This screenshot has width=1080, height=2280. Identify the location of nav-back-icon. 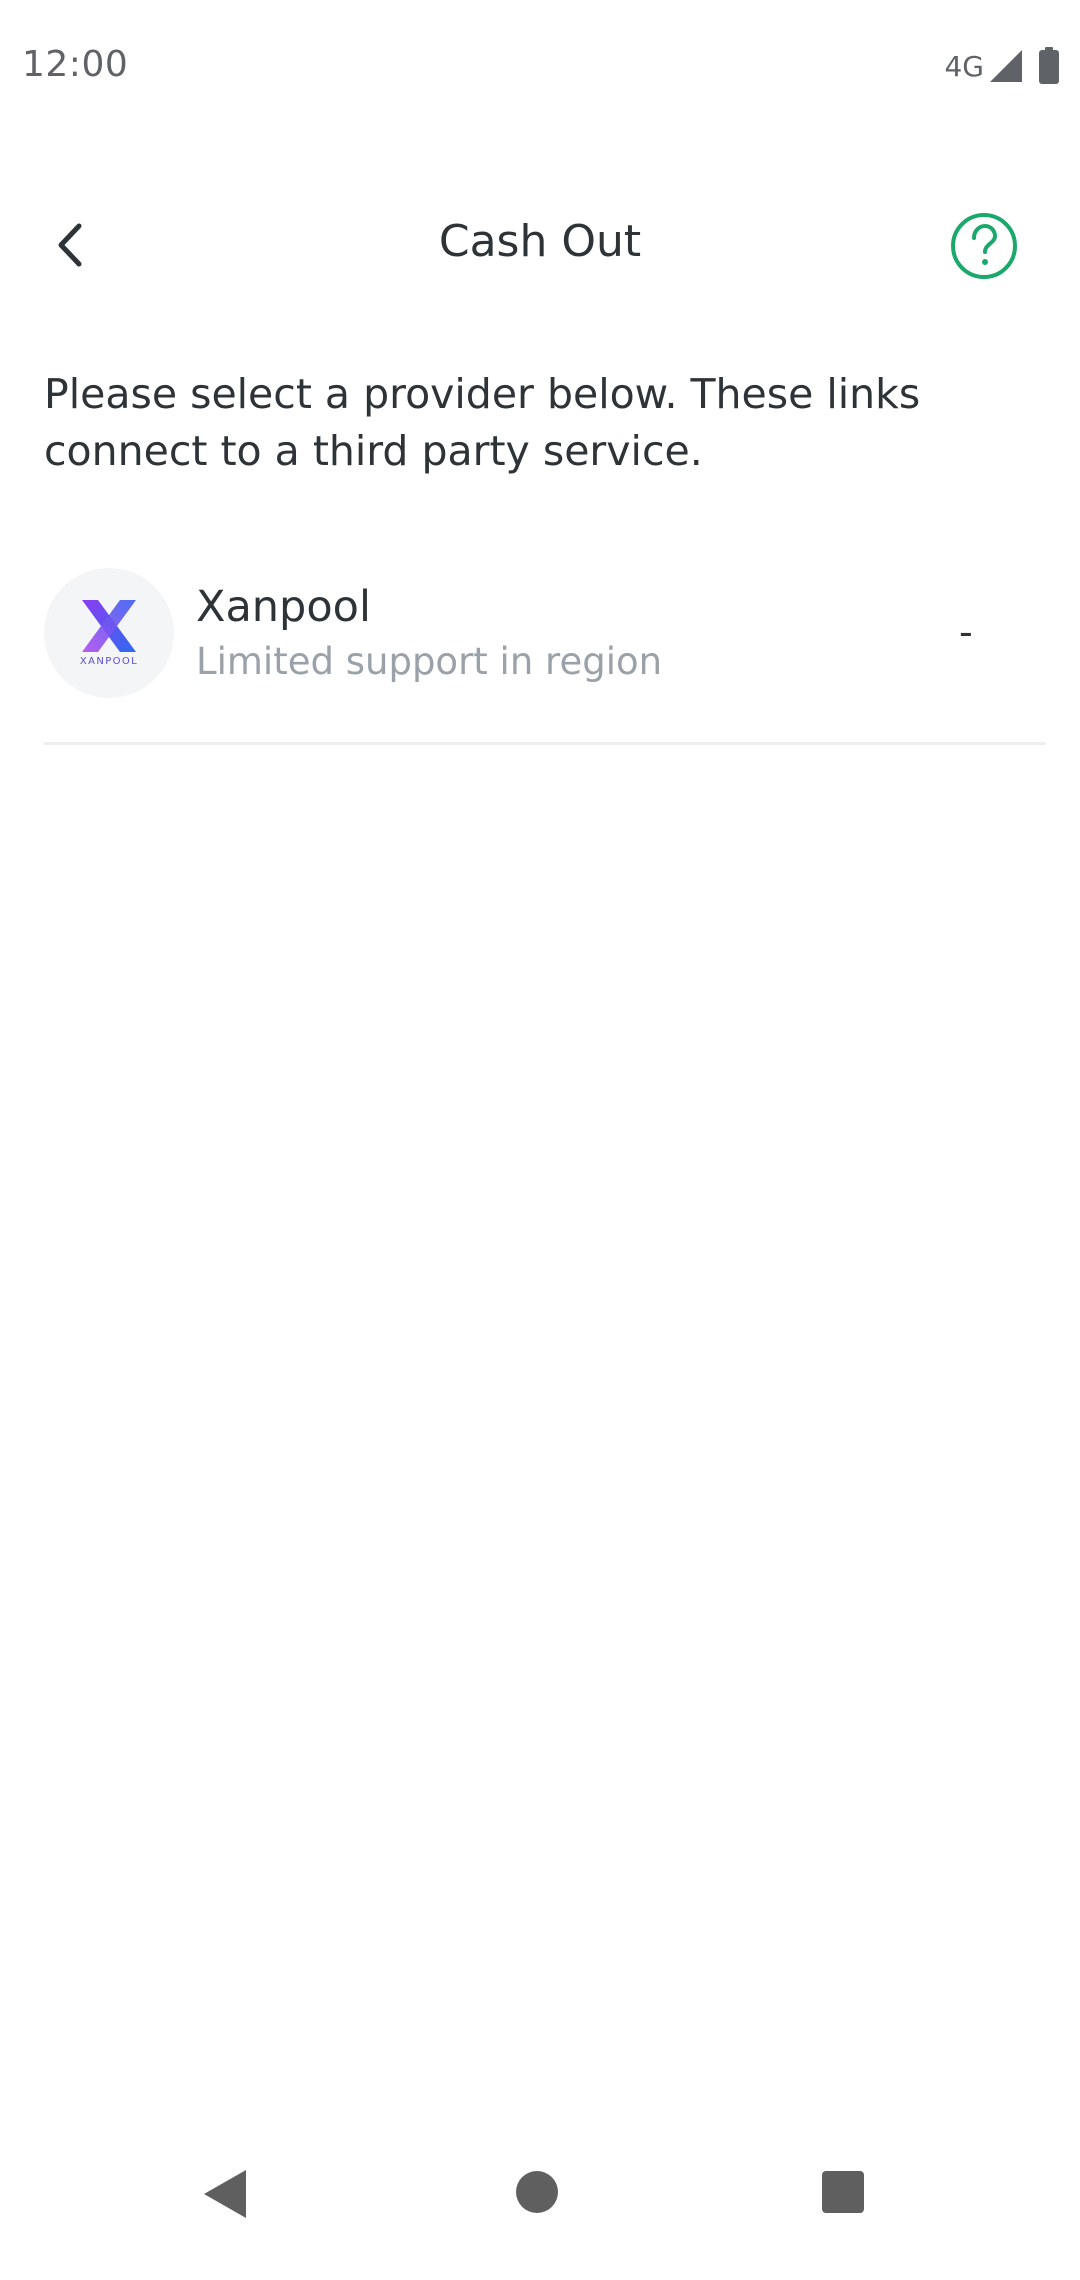
(225, 2194).